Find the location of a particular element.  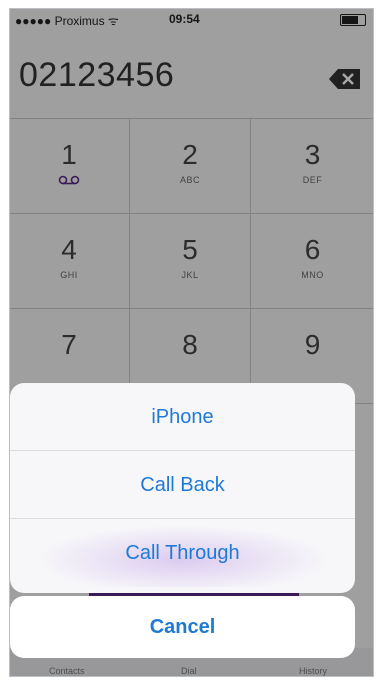

cancel-button: Cancel is located at coordinates (182, 627).